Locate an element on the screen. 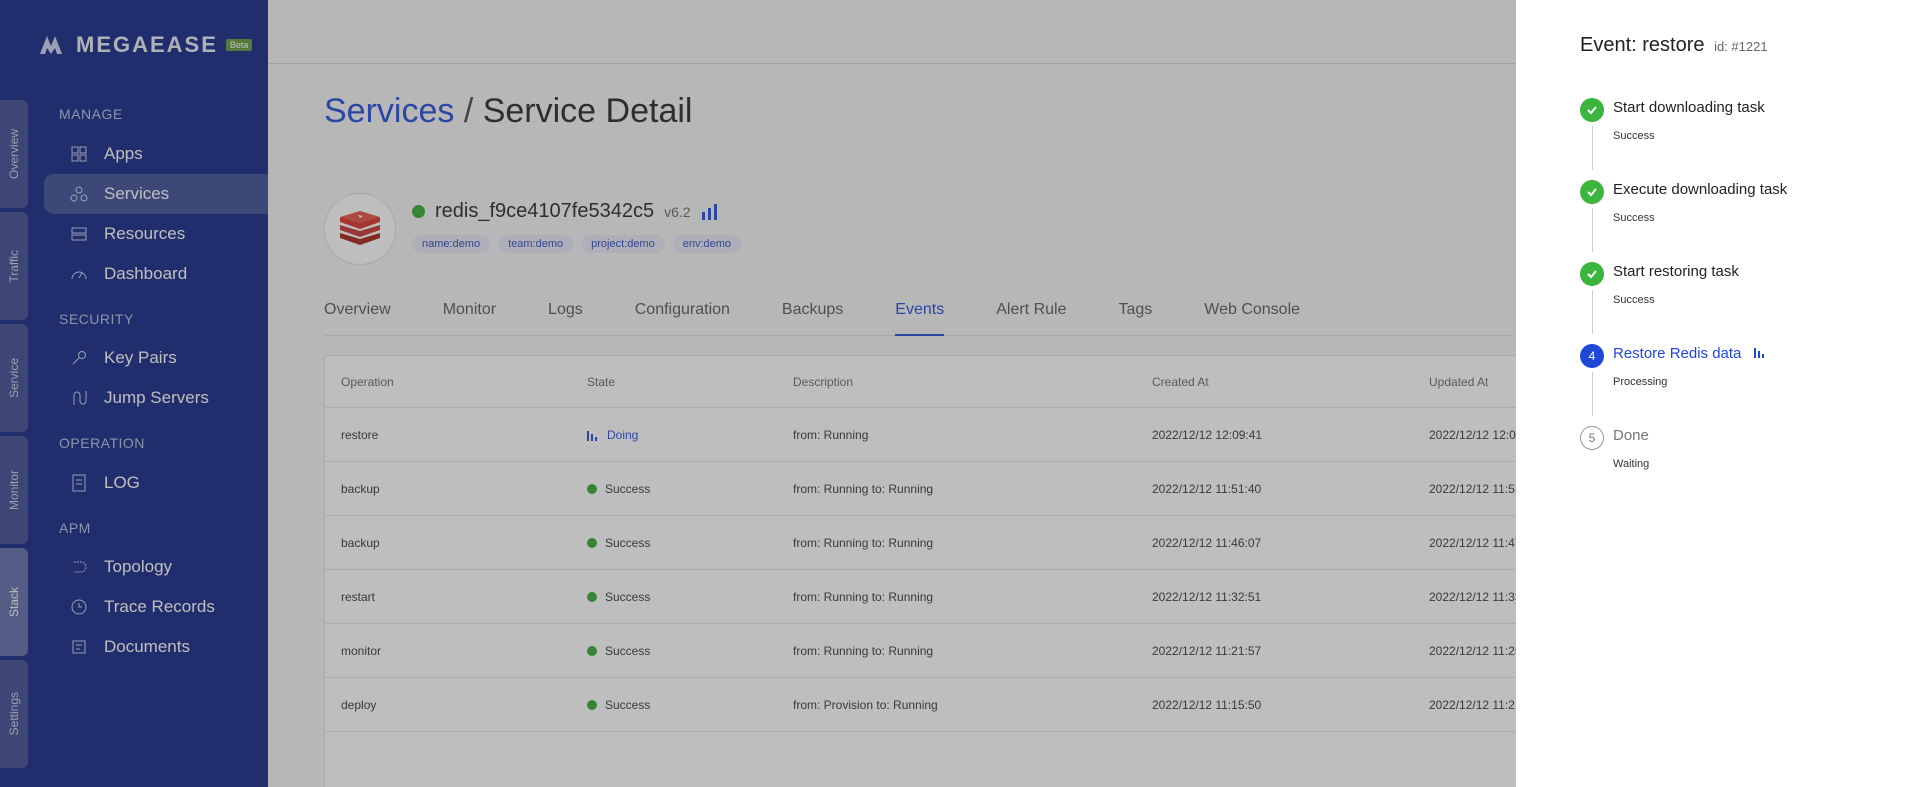  drawer-title-text: Event: restore is located at coordinates (1642, 45).